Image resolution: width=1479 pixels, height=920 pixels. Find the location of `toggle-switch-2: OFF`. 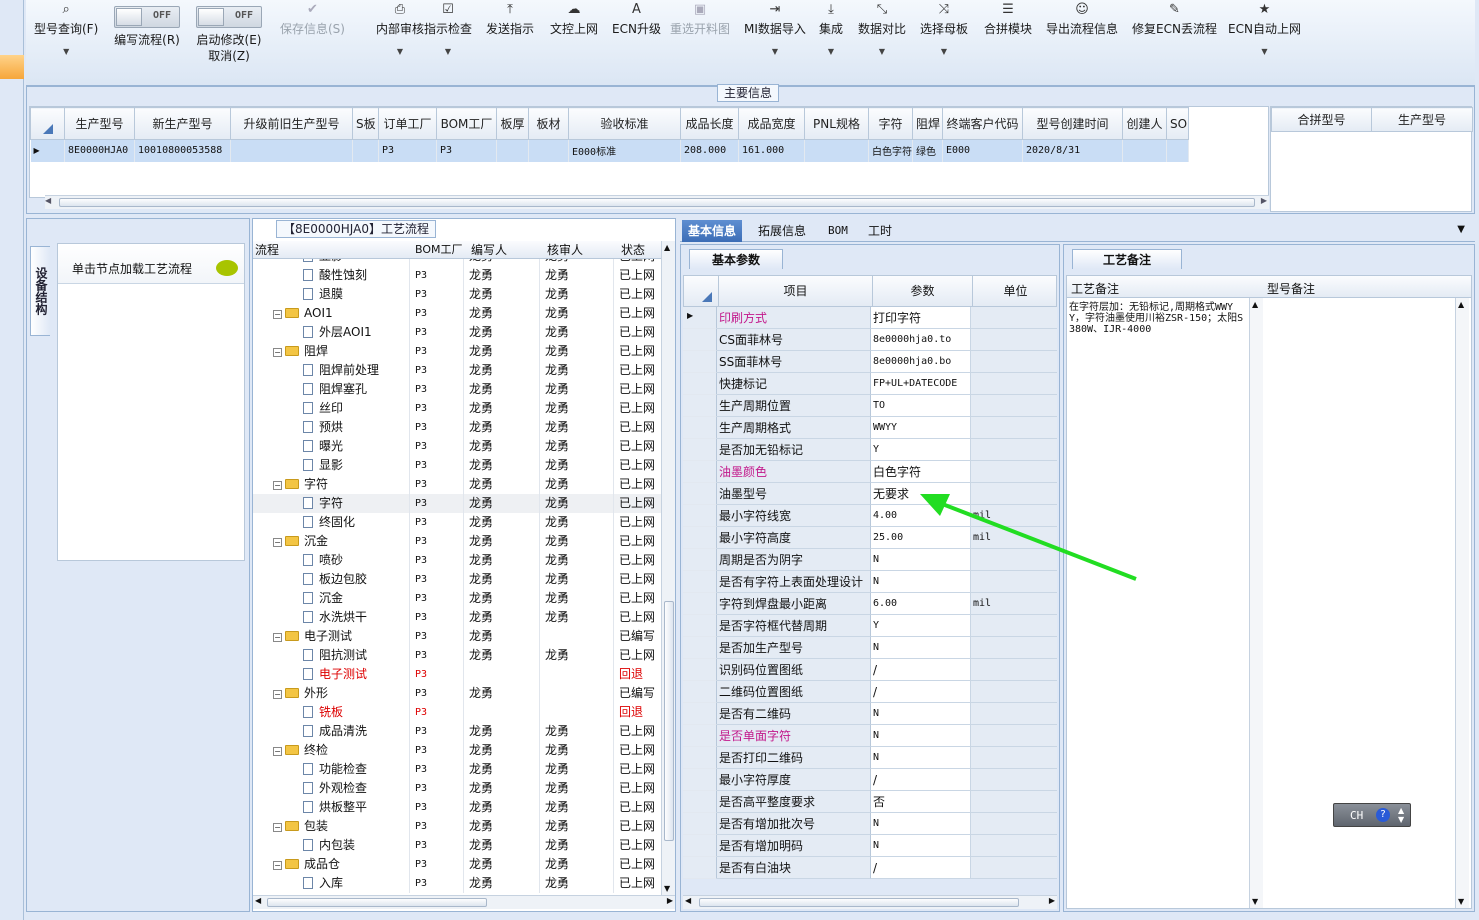

toggle-switch-2: OFF is located at coordinates (229, 17).